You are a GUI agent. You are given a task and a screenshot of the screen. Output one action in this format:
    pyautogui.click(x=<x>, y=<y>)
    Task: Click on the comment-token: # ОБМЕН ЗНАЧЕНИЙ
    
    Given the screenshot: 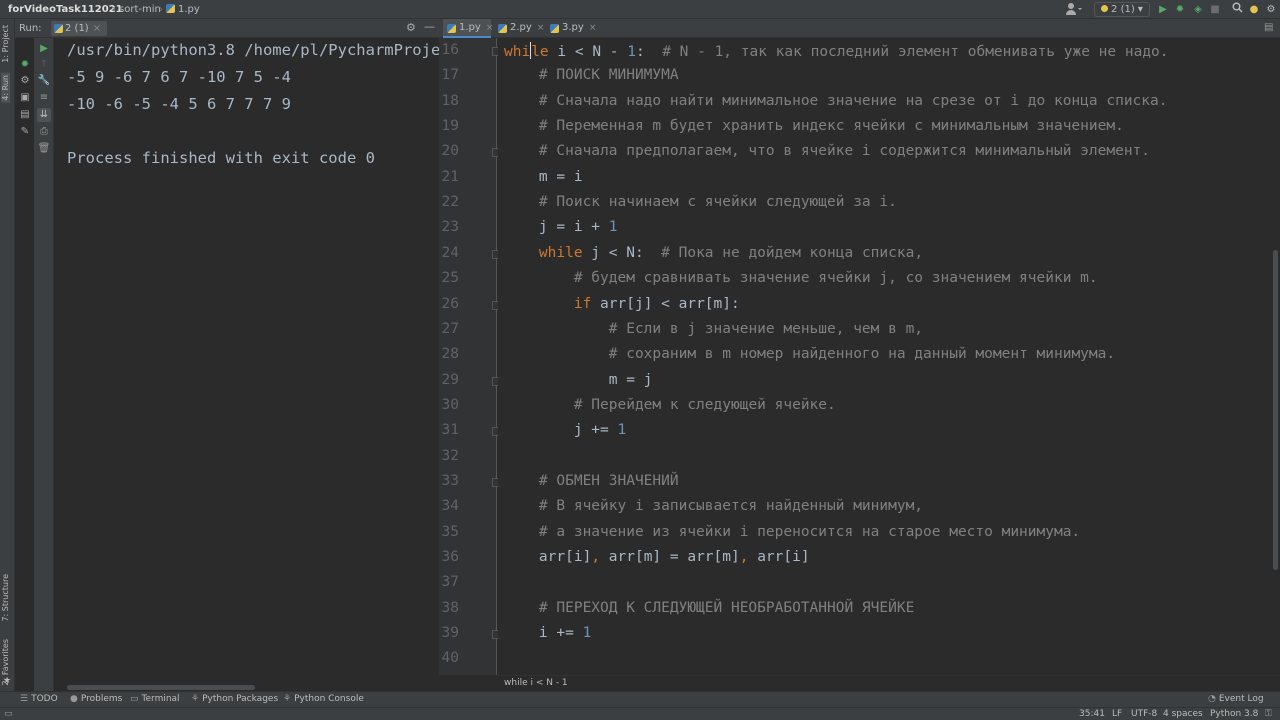 What is the action you would take?
    pyautogui.click(x=608, y=480)
    